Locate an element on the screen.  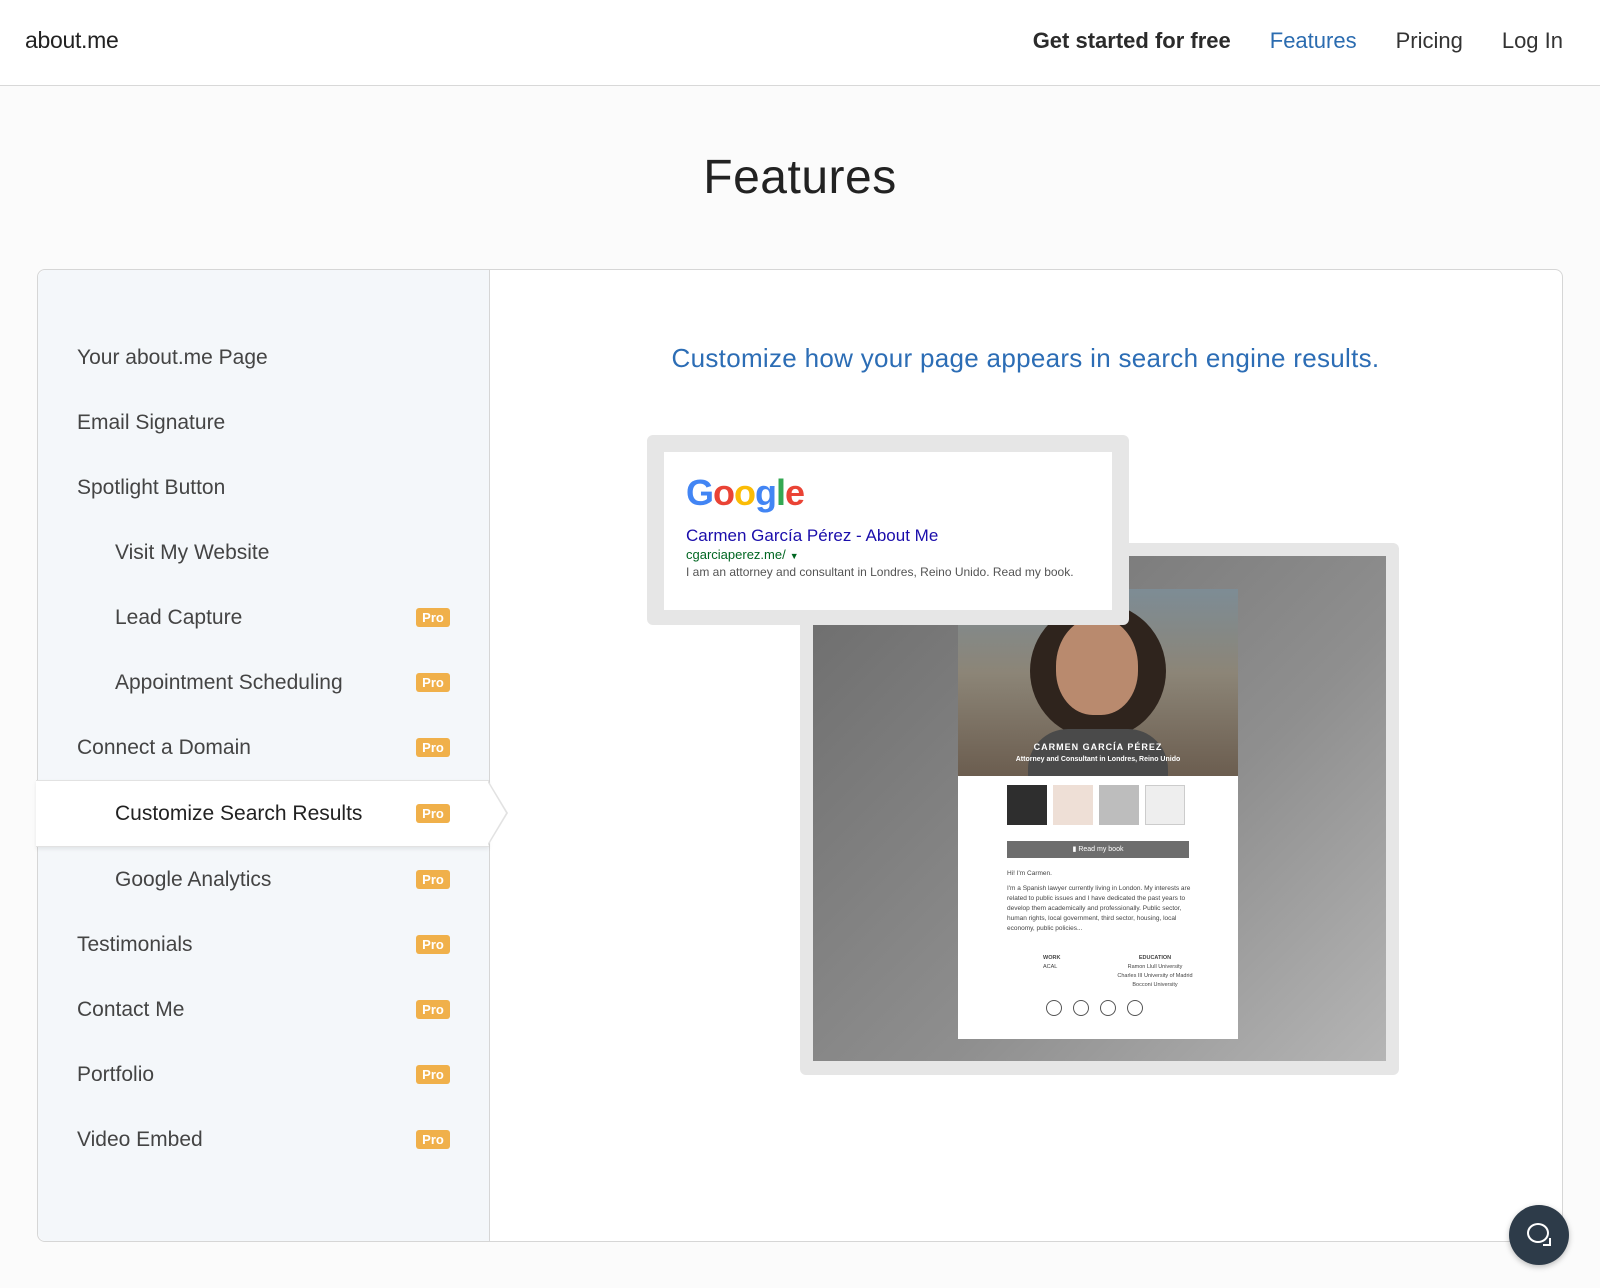
twitter-icon is located at coordinates (1135, 1008).